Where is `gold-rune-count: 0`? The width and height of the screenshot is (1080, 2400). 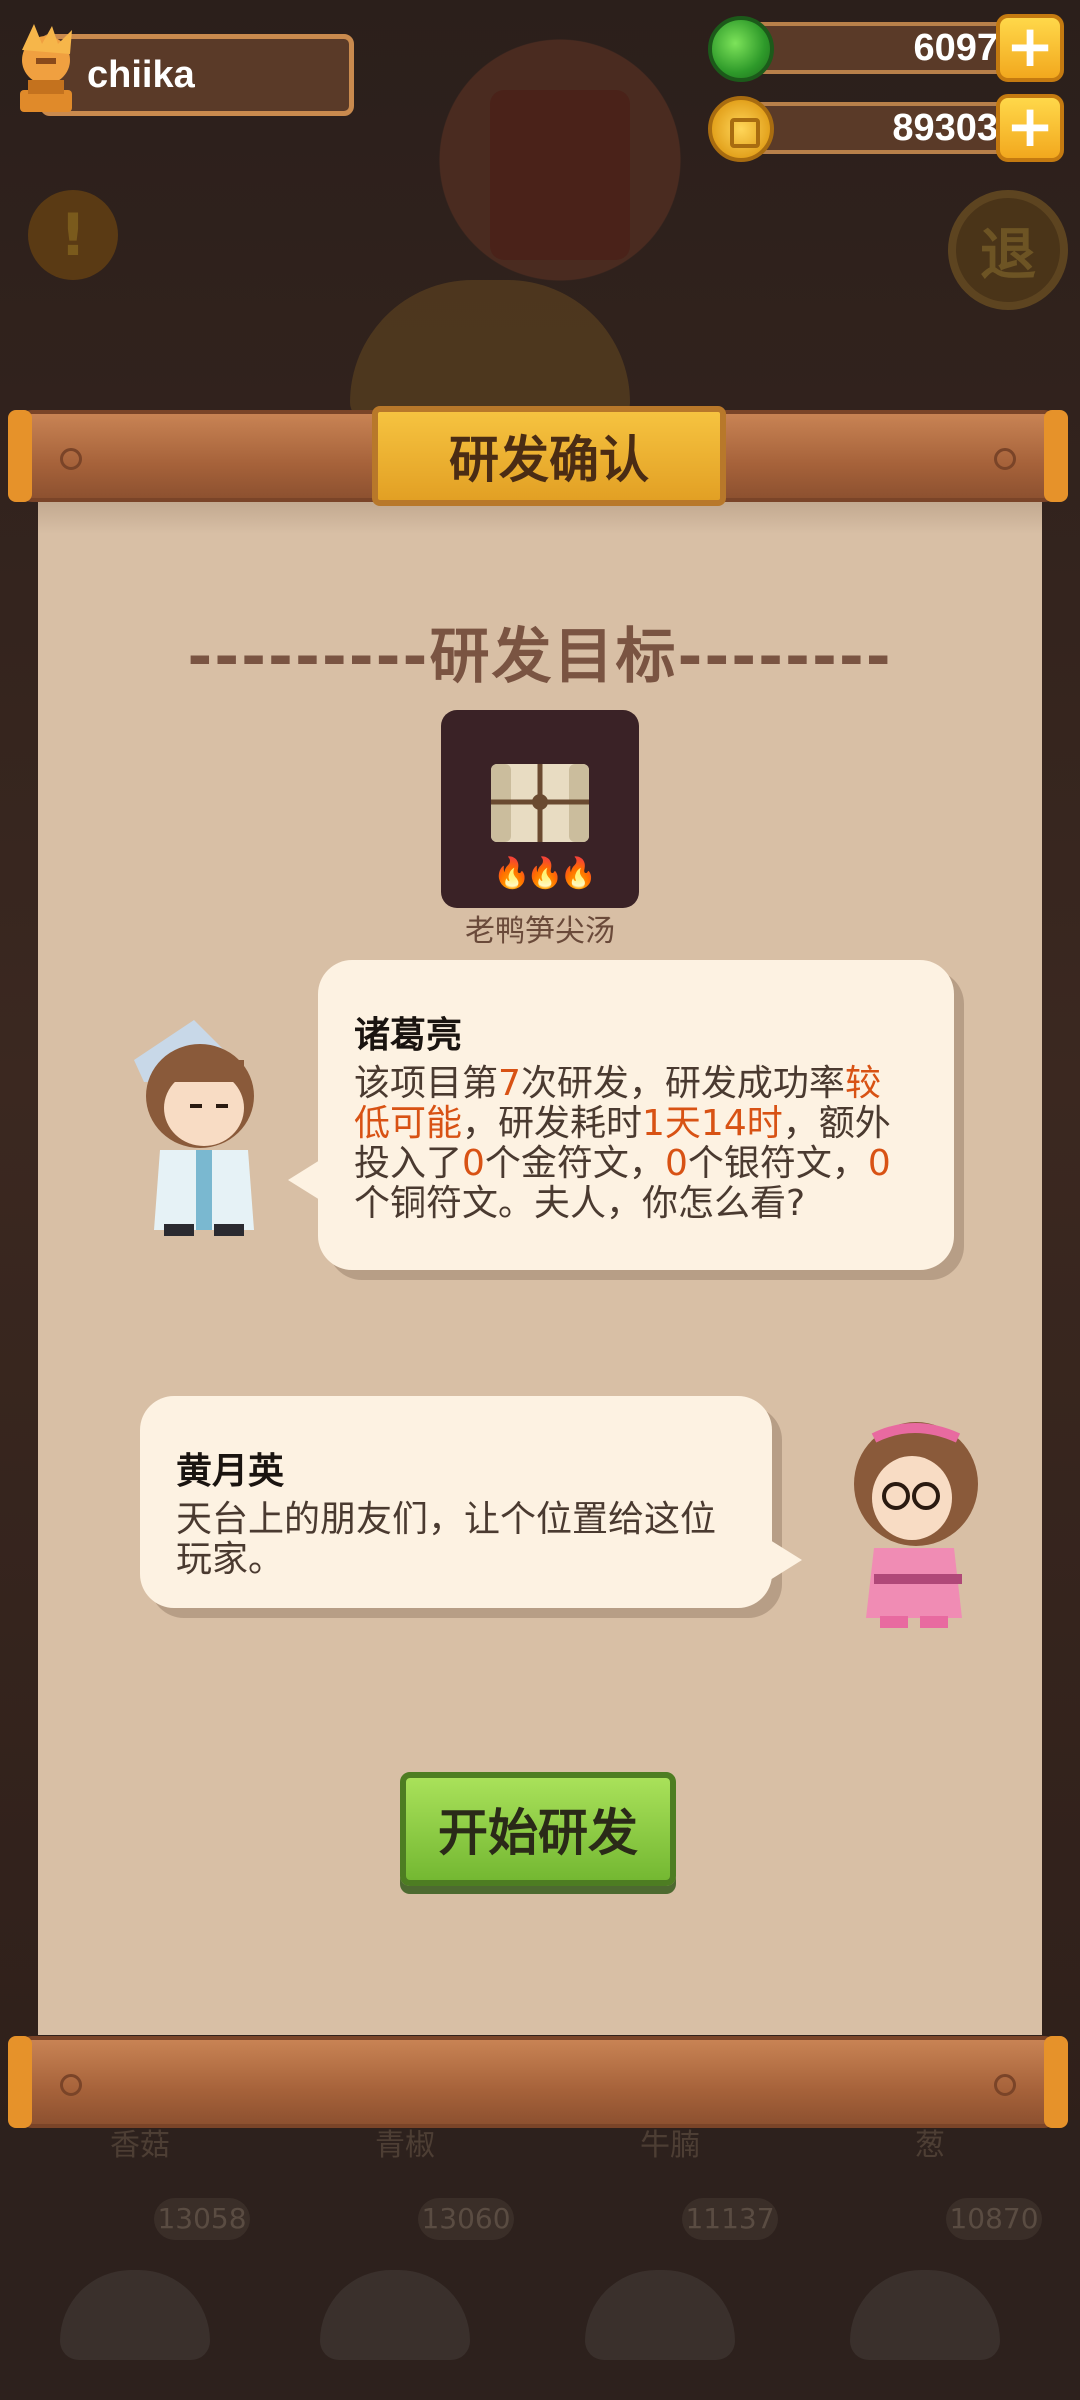
gold-rune-count: 0 is located at coordinates (473, 1163).